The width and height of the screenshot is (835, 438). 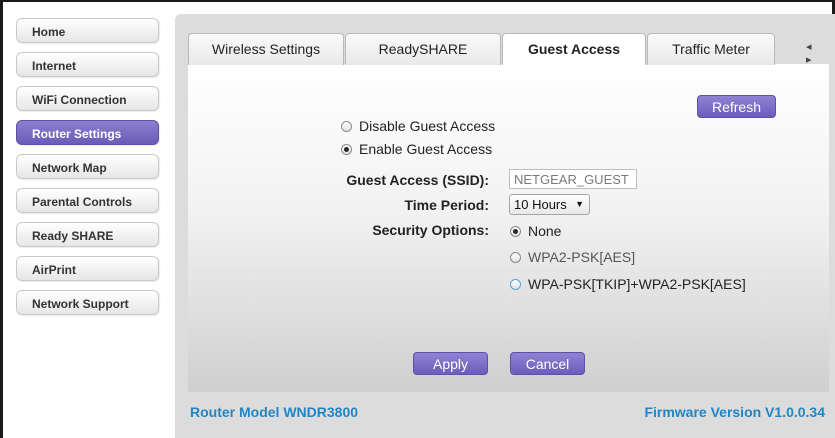 What do you see at coordinates (582, 257) in the screenshot?
I see `security-wpa2-label: WPA2-PSK[AES]` at bounding box center [582, 257].